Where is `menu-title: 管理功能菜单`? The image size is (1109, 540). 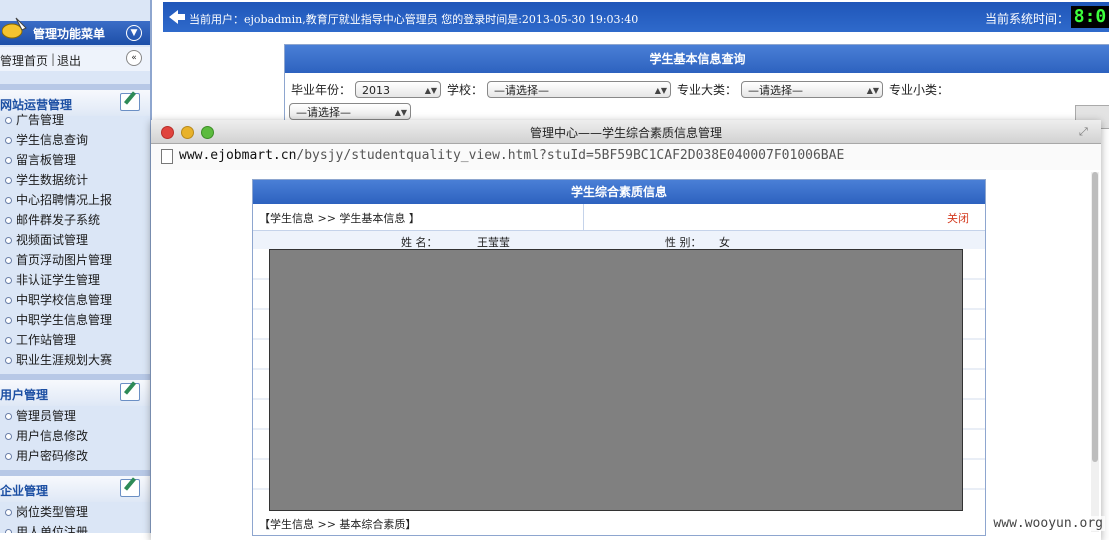
menu-title: 管理功能菜单 is located at coordinates (69, 34).